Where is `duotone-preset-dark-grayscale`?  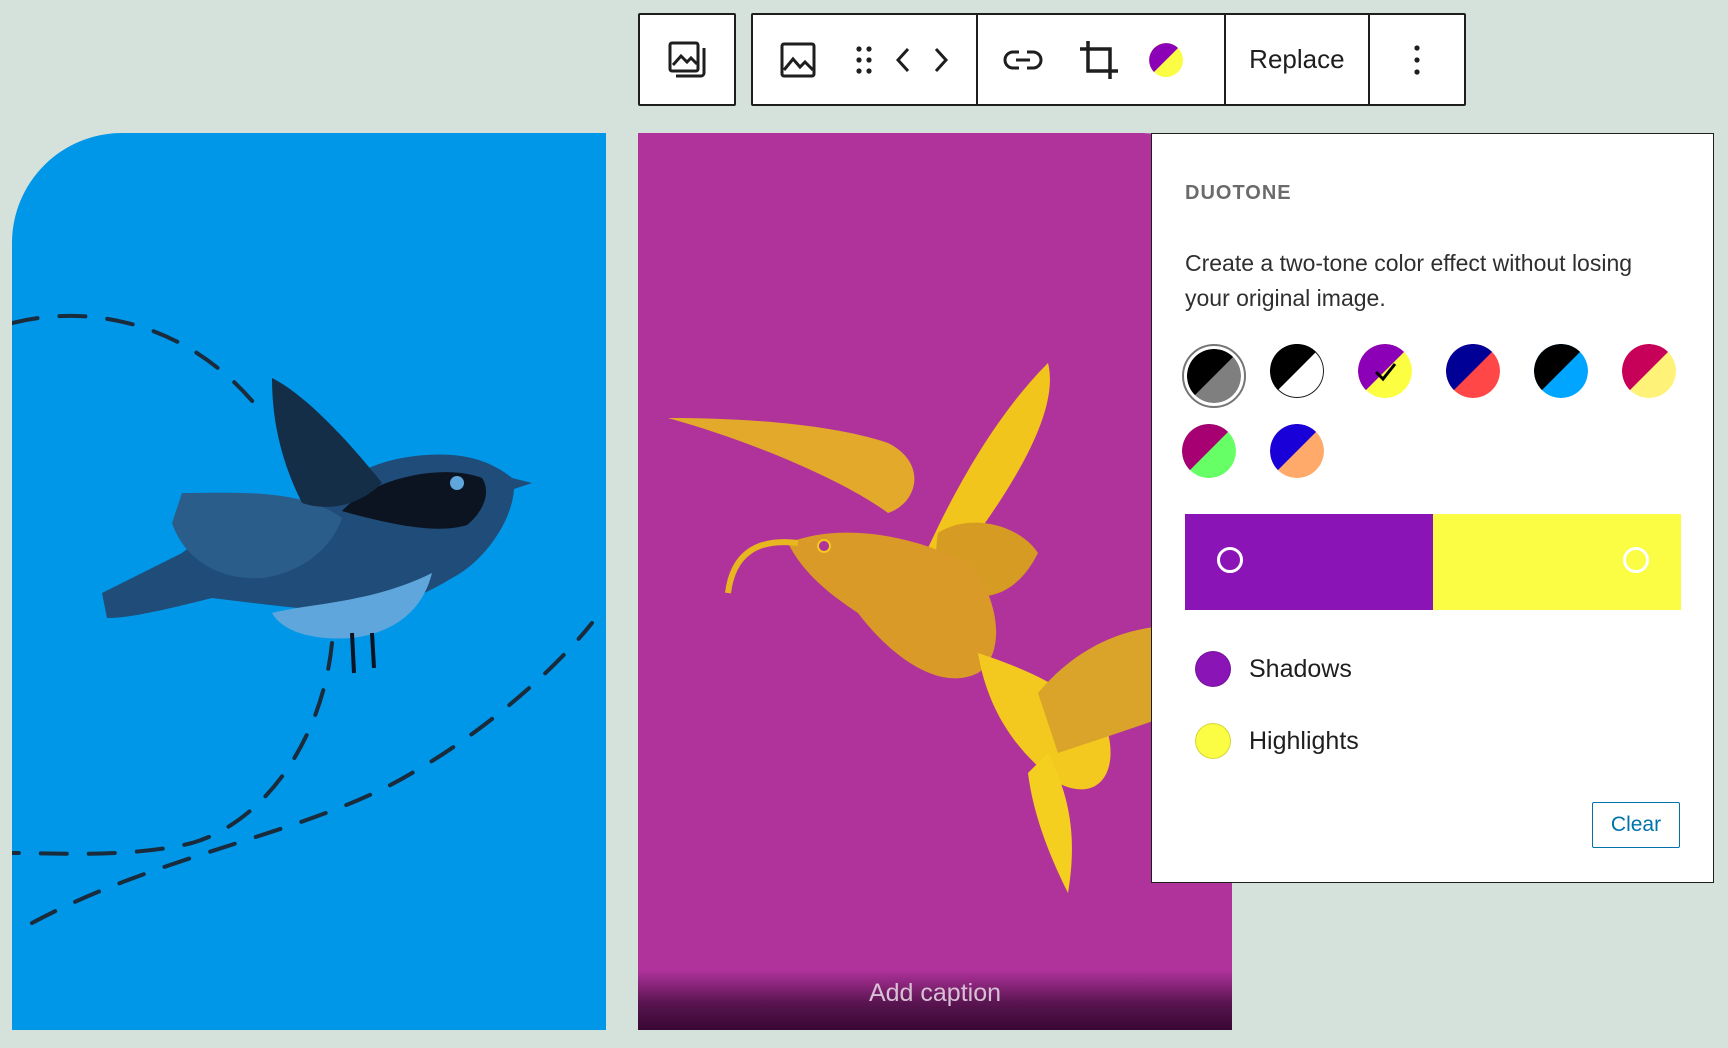 duotone-preset-dark-grayscale is located at coordinates (1214, 376).